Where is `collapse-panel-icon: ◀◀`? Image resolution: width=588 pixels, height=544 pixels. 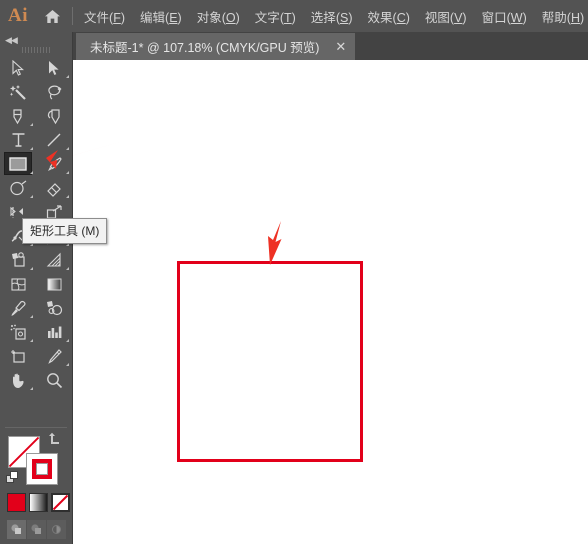 collapse-panel-icon: ◀◀ is located at coordinates (11, 40).